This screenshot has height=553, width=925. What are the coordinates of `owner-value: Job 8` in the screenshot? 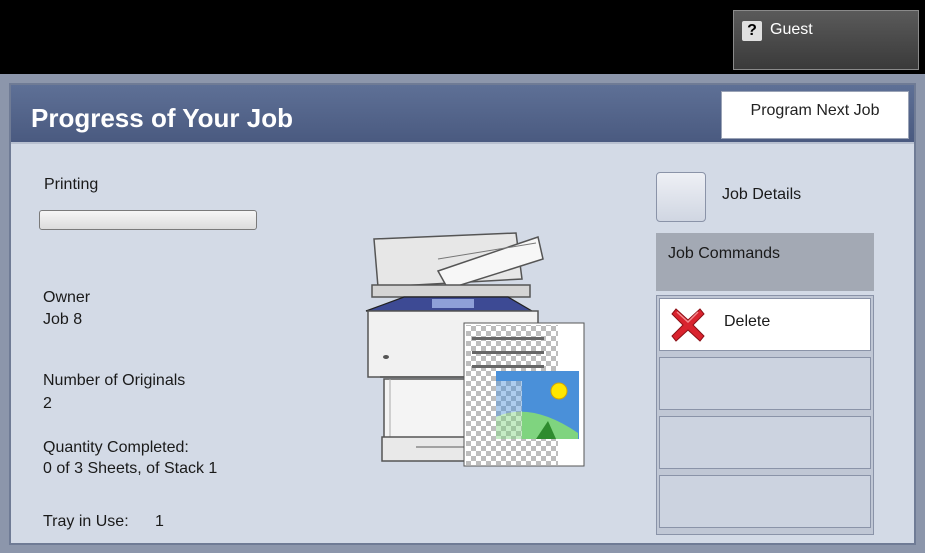 It's located at (63, 319).